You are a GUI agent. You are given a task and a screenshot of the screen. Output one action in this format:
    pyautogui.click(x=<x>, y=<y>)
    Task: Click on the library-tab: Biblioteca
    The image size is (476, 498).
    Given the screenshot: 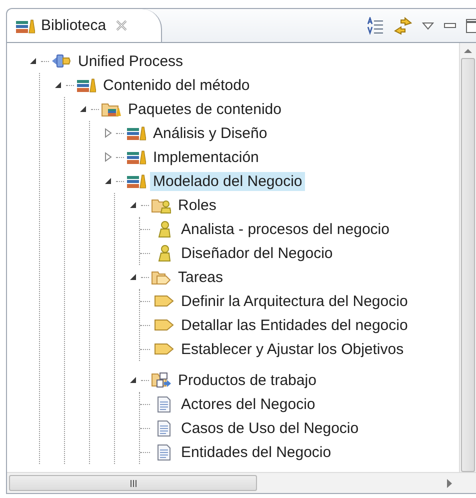 What is the action you would take?
    pyautogui.click(x=84, y=25)
    